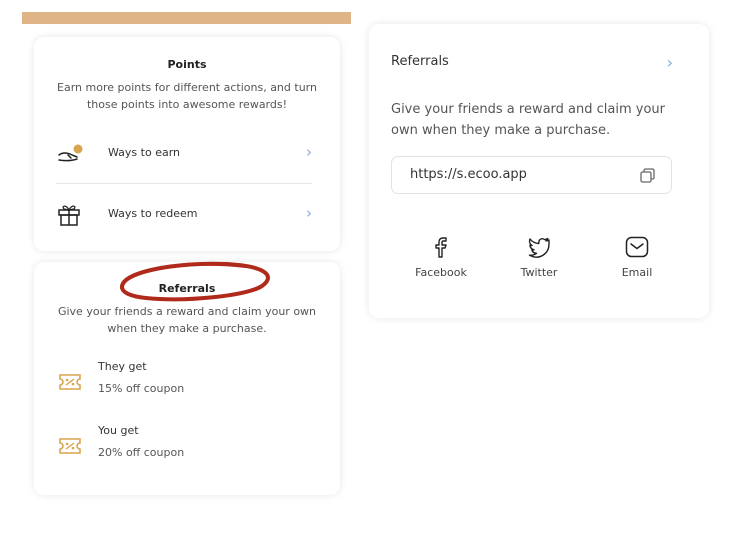 Image resolution: width=741 pixels, height=535 pixels. What do you see at coordinates (141, 388) in the screenshot?
I see `they-get-value: 15% off coupon` at bounding box center [141, 388].